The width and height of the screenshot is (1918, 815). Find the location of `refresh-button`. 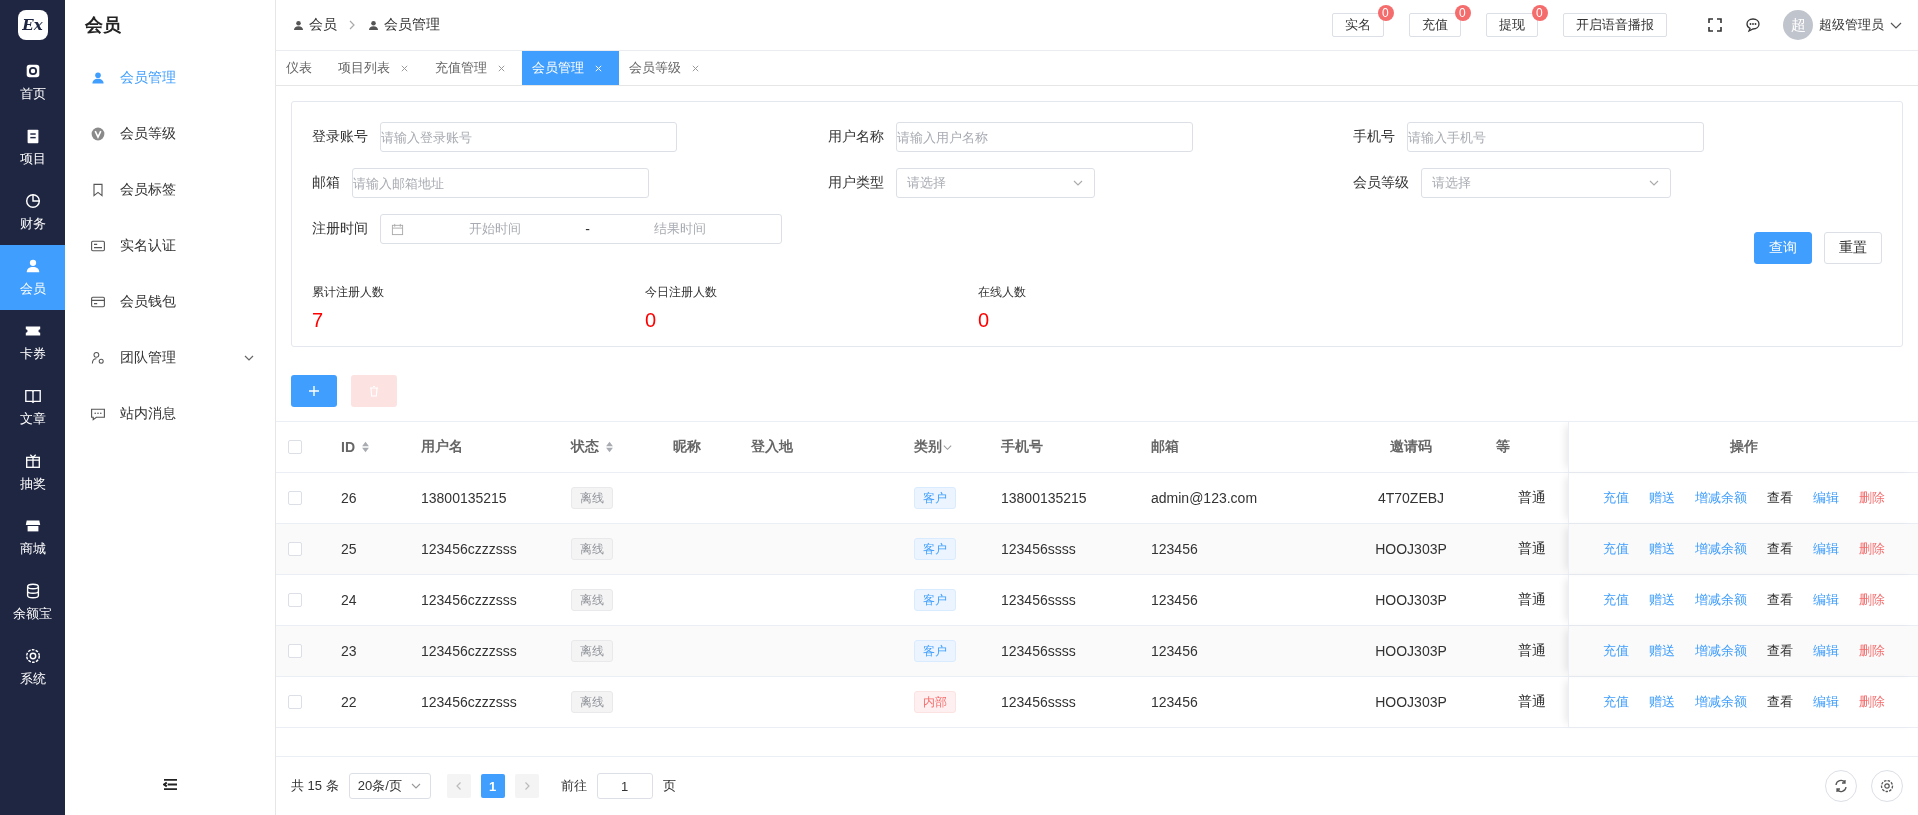

refresh-button is located at coordinates (1841, 786).